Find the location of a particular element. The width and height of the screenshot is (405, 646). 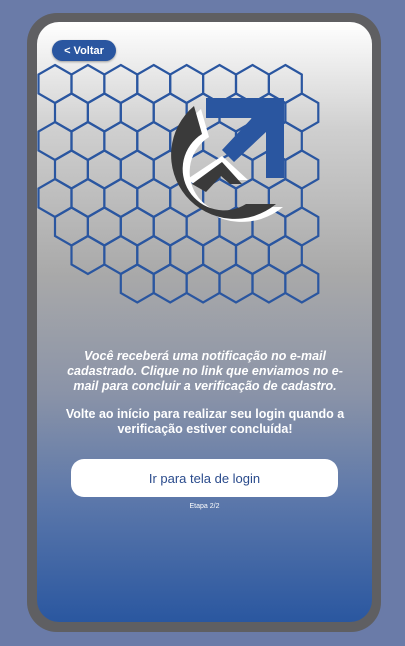

step-indicator: Etapa 2/2 is located at coordinates (204, 506).